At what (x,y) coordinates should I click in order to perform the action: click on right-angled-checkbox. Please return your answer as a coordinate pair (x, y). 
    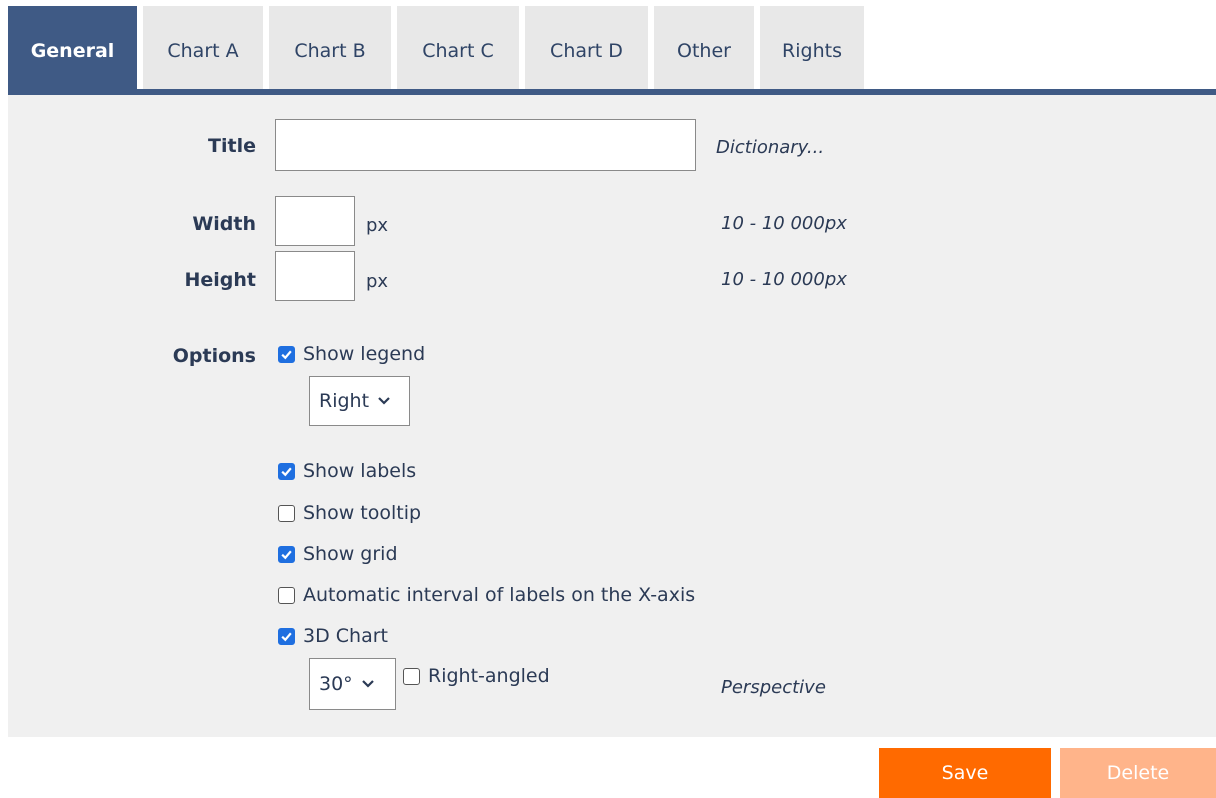
    Looking at the image, I should click on (411, 676).